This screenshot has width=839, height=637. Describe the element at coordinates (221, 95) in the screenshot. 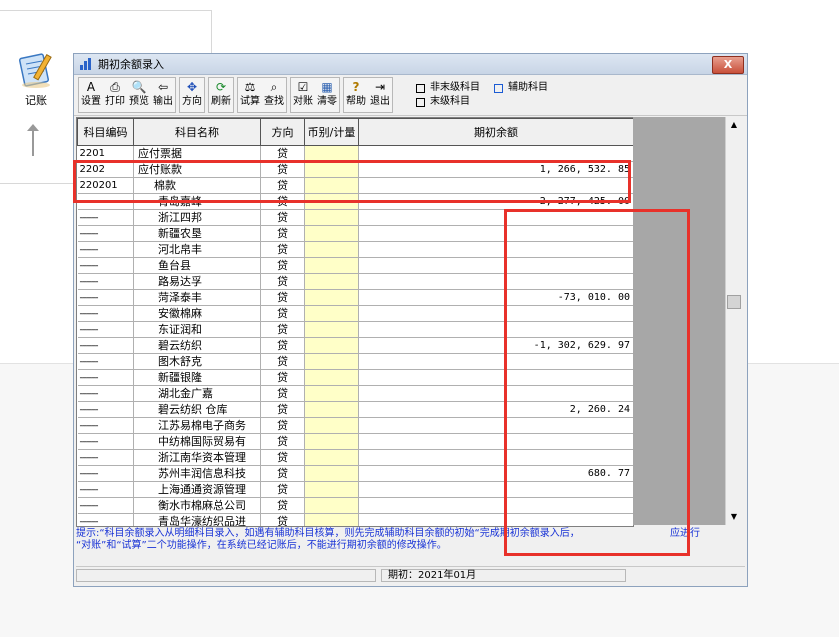

I see `refresh-button: ⟳ 刷新` at that location.